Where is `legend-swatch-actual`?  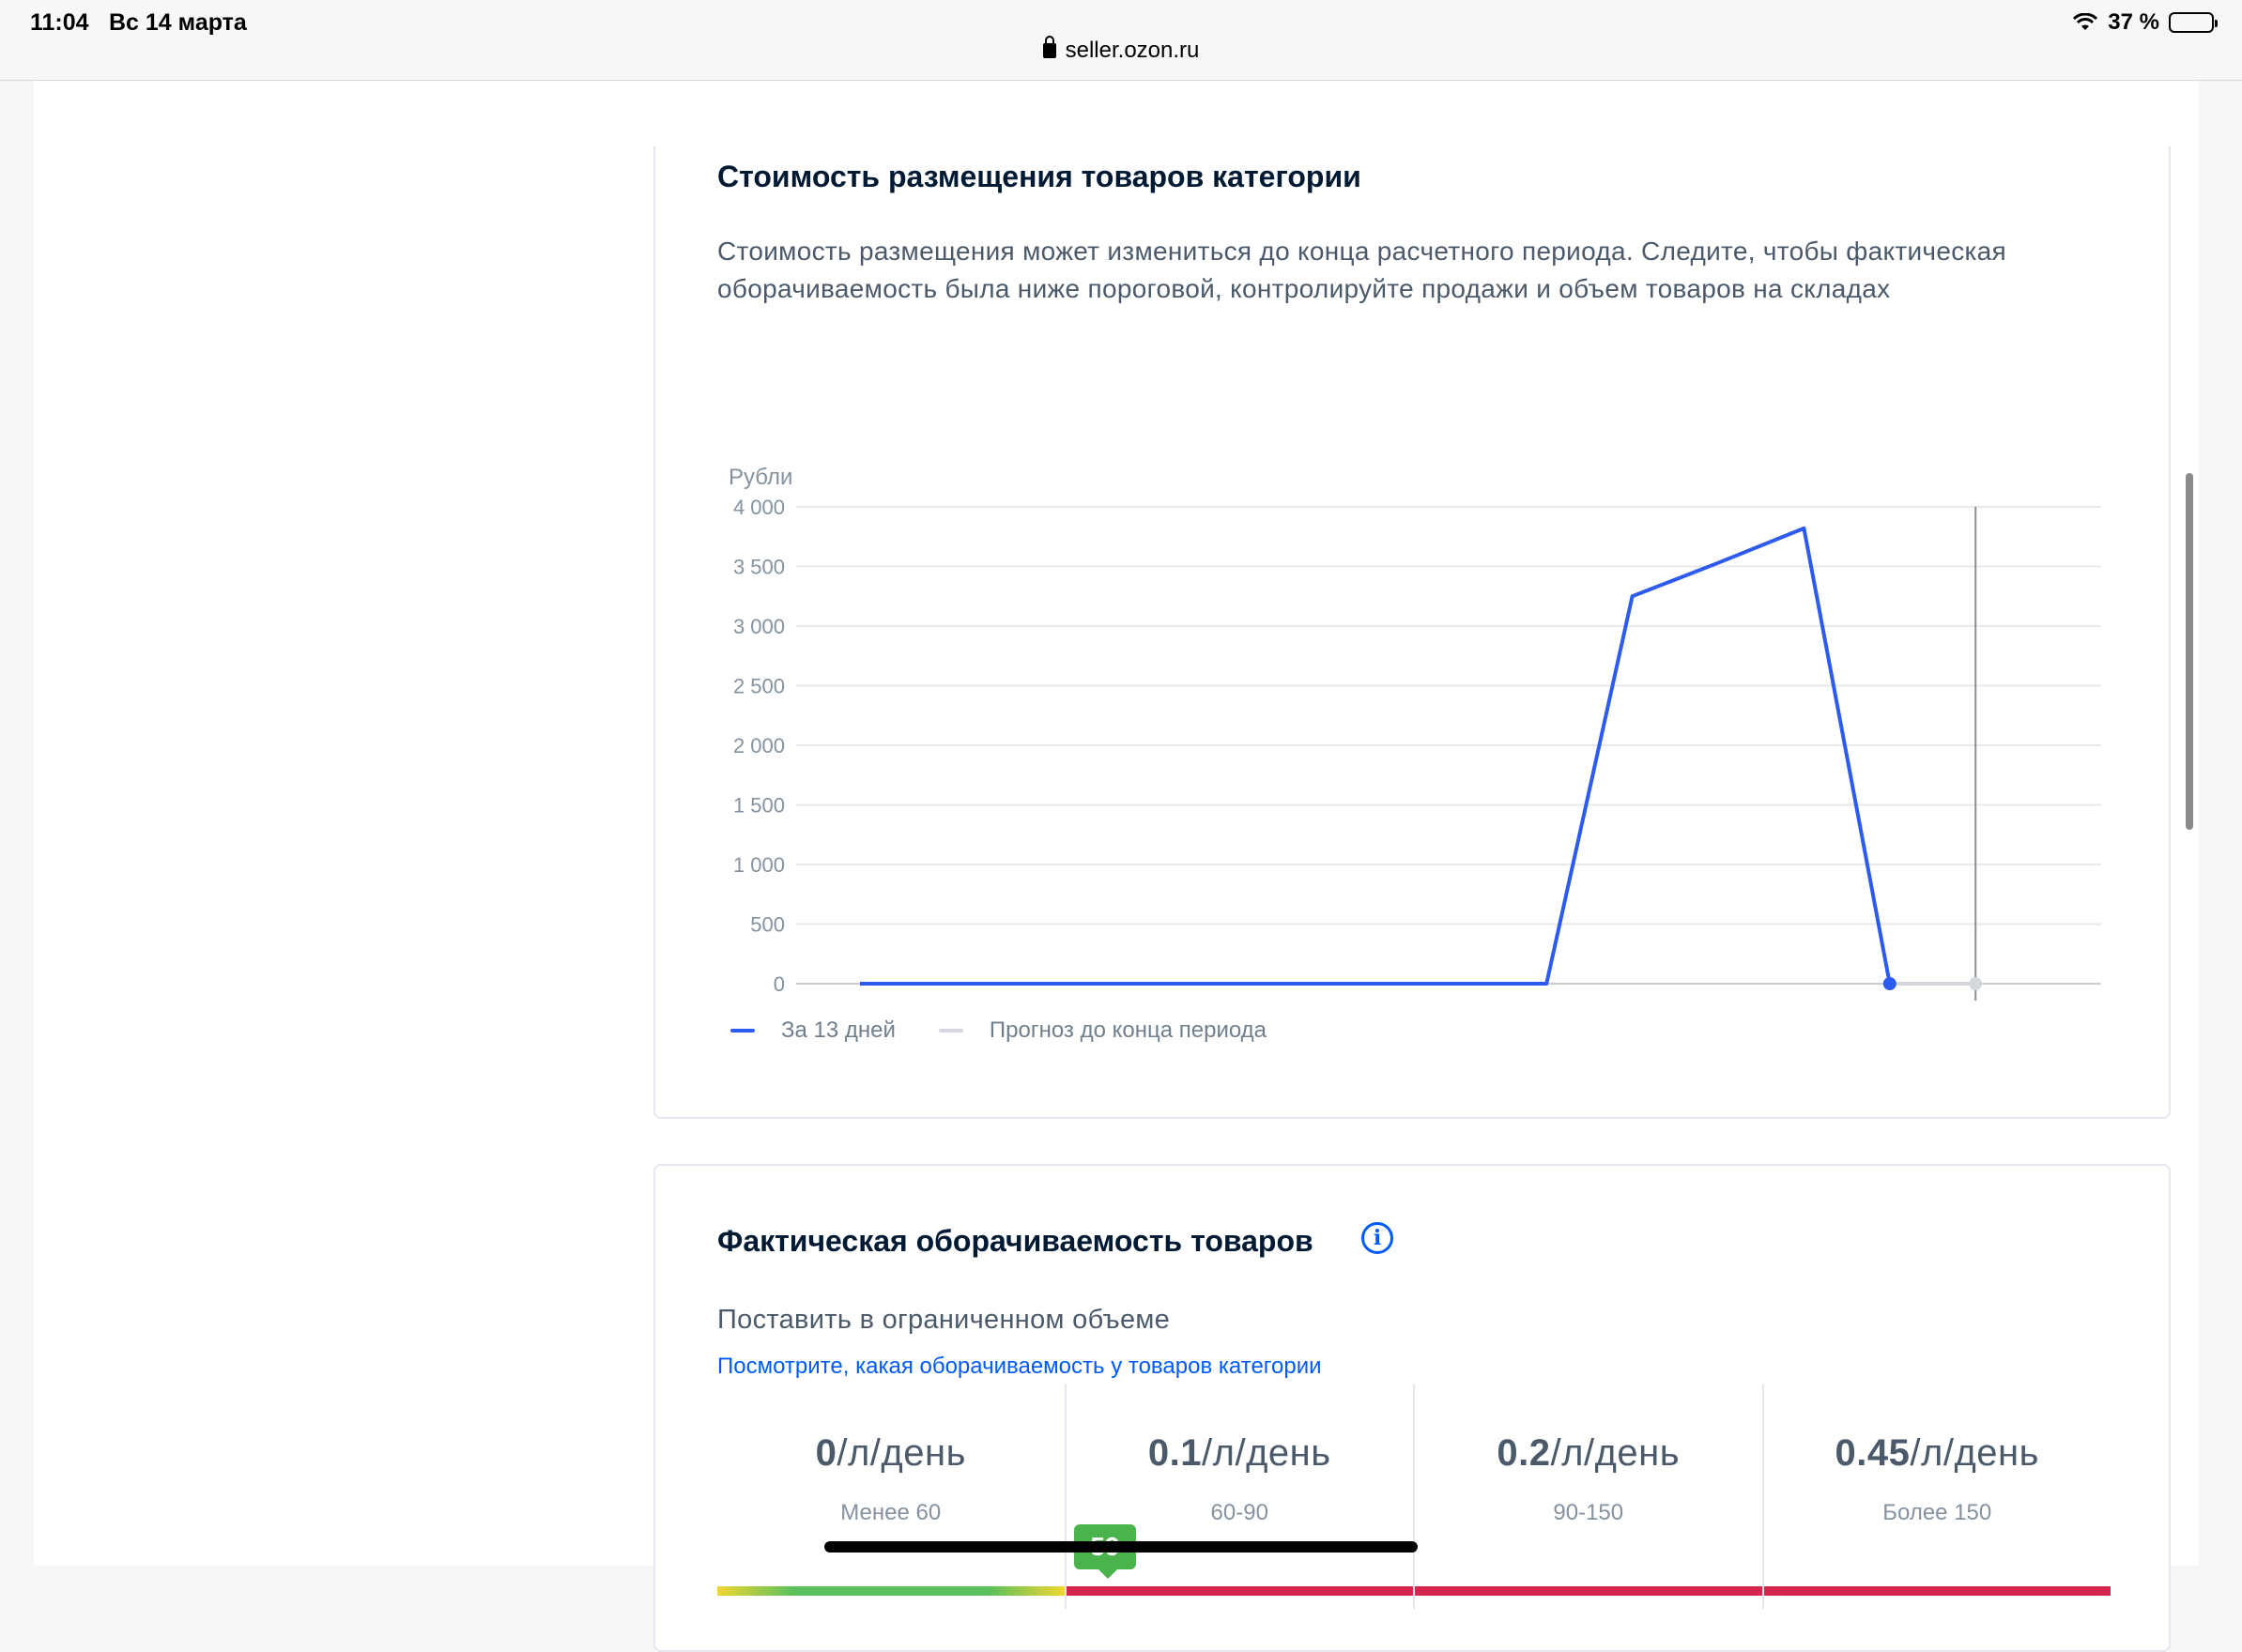 legend-swatch-actual is located at coordinates (743, 1030).